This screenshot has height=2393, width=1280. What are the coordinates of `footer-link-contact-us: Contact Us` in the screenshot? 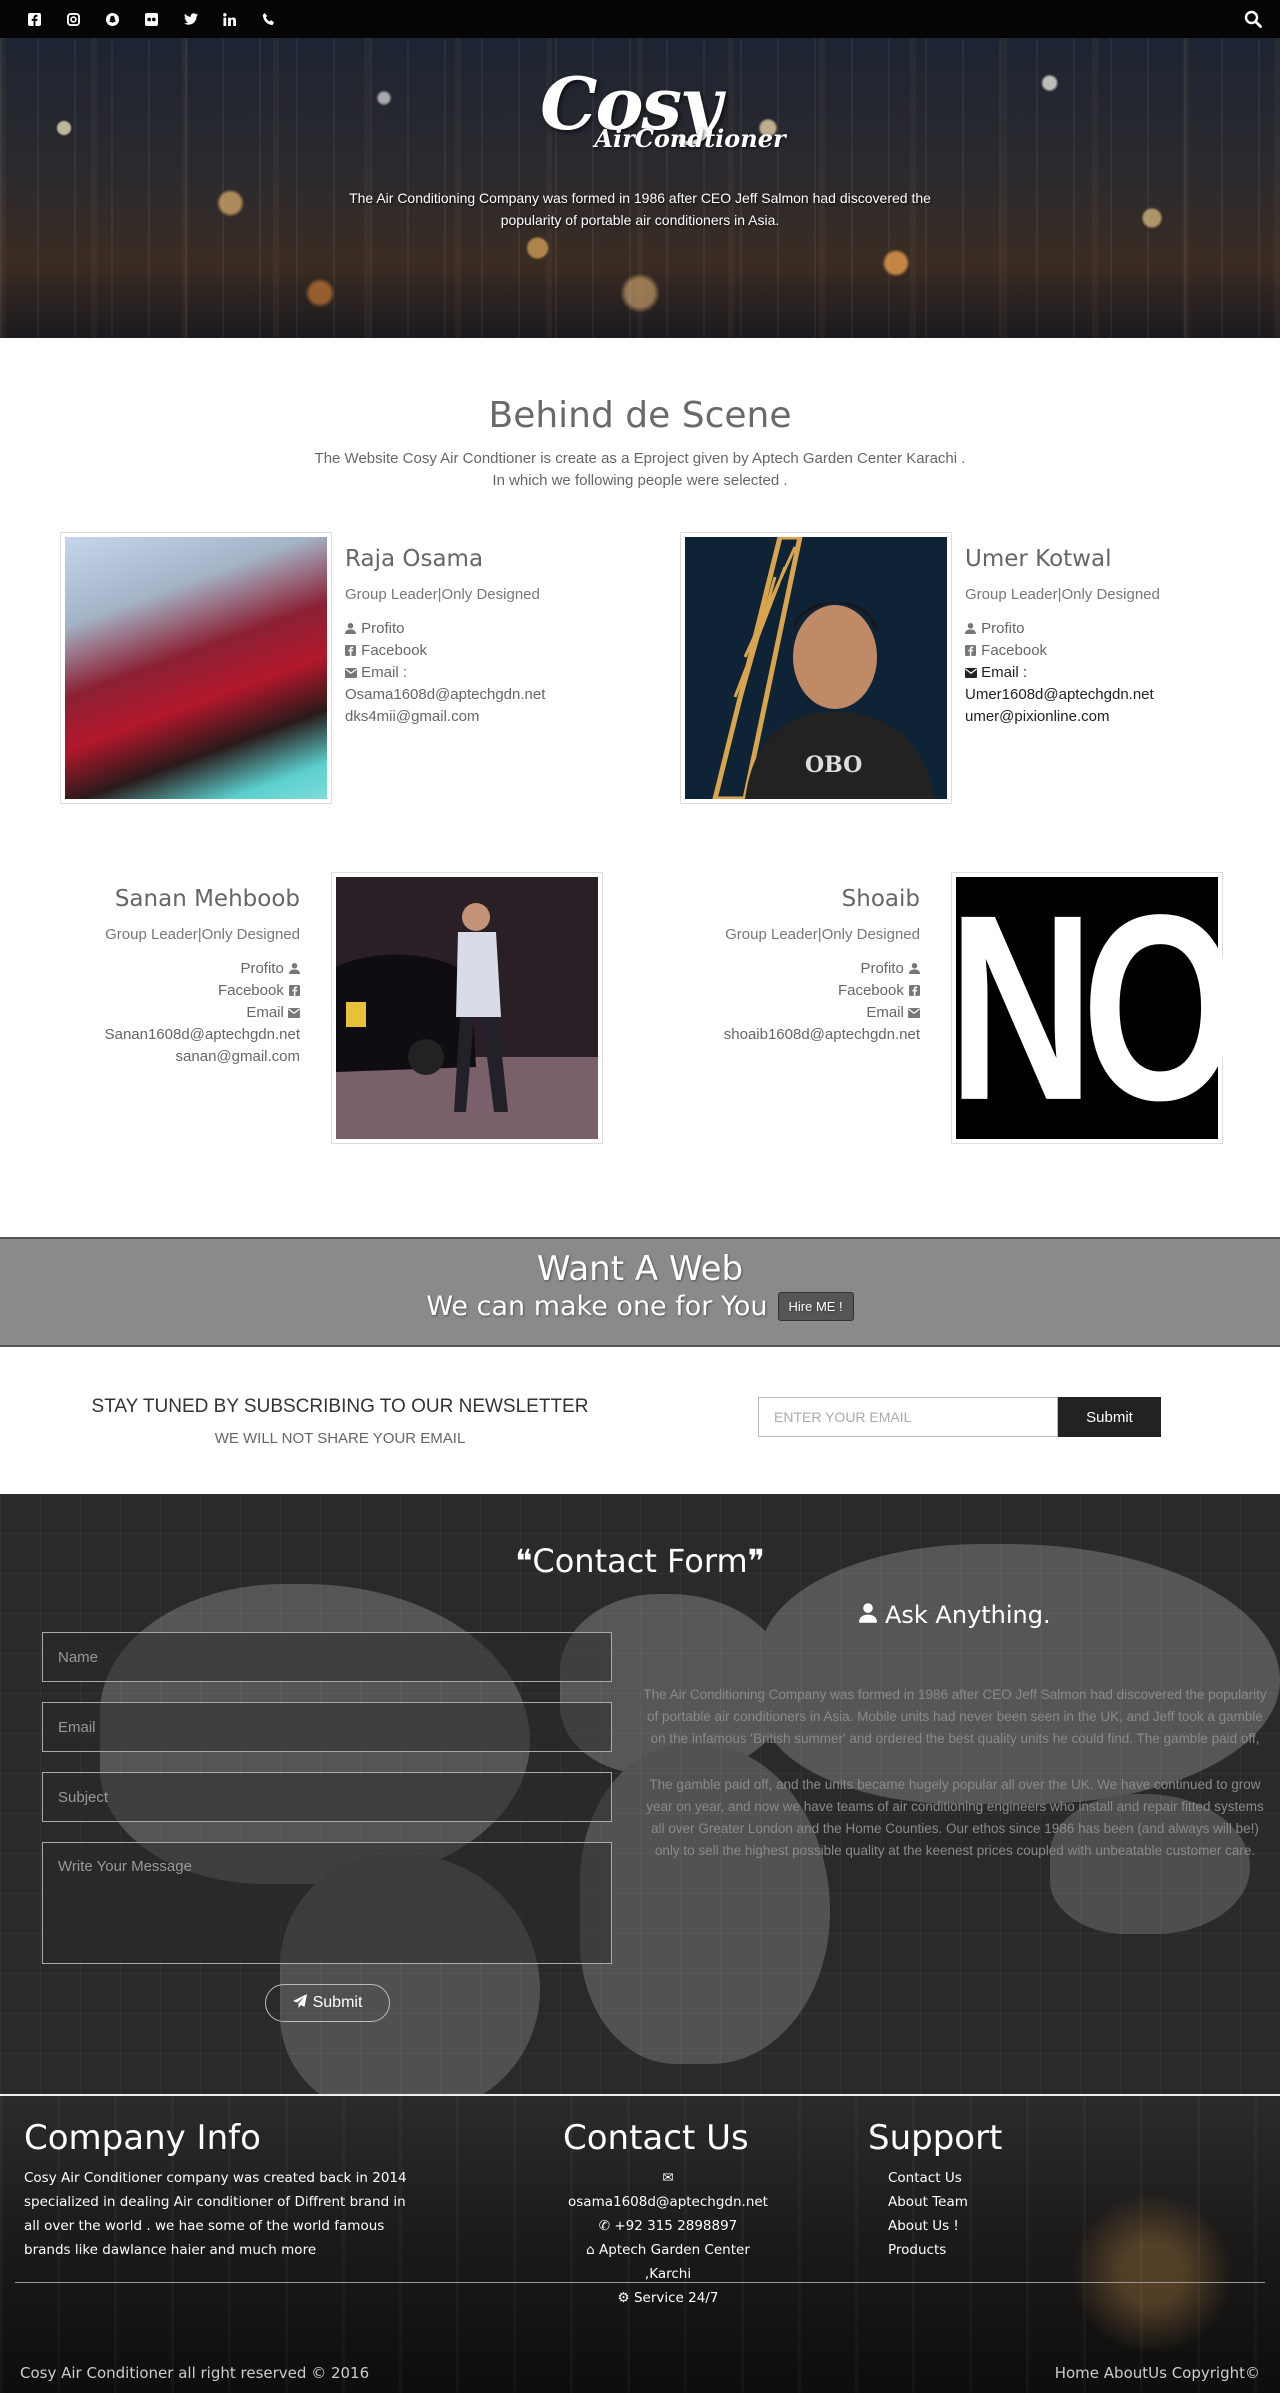 It's located at (978, 2178).